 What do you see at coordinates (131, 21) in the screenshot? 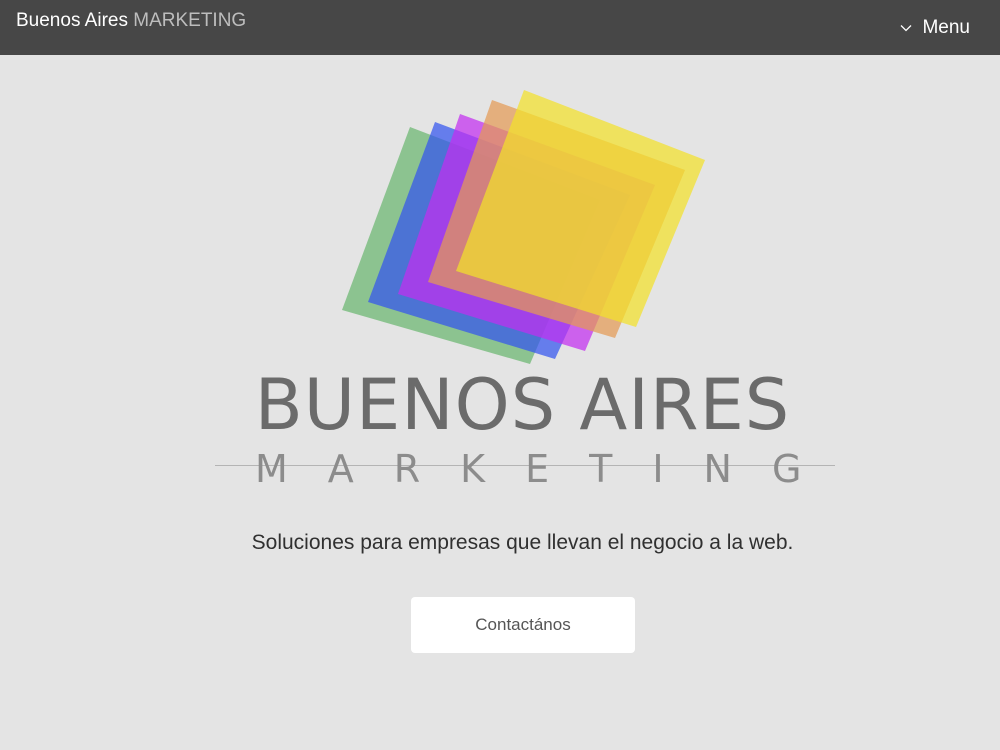
I see `brand-link: Buenos Aires MARKETING` at bounding box center [131, 21].